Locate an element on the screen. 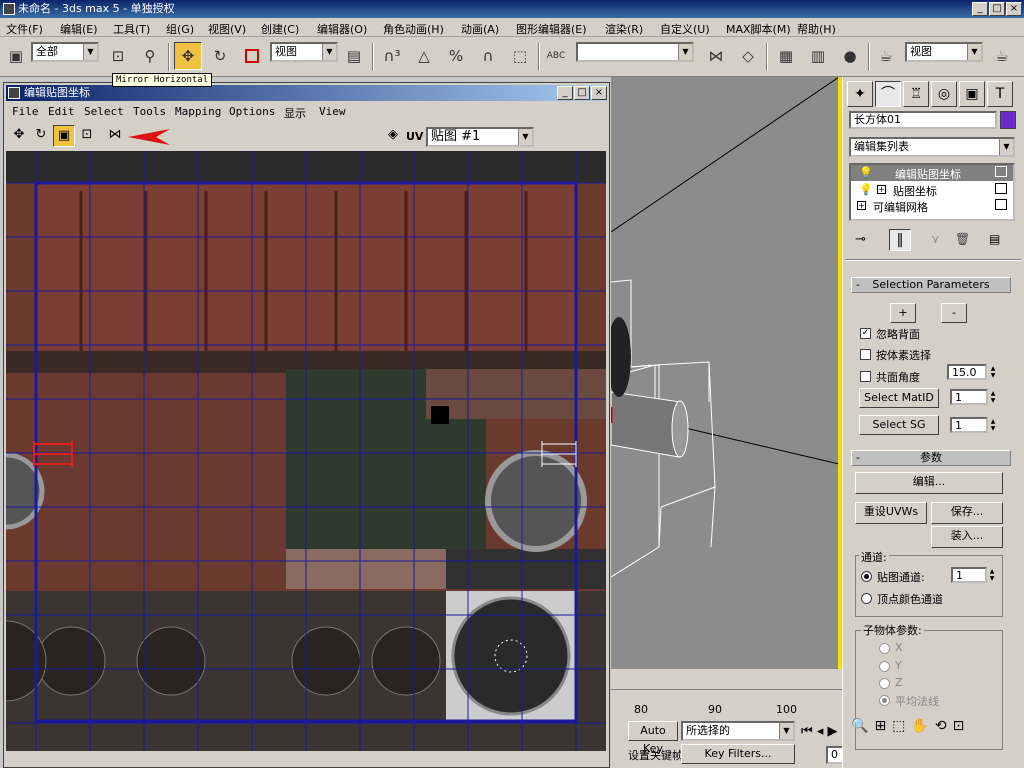 This screenshot has height=768, width=1024. shrink-selection-button: - is located at coordinates (954, 313).